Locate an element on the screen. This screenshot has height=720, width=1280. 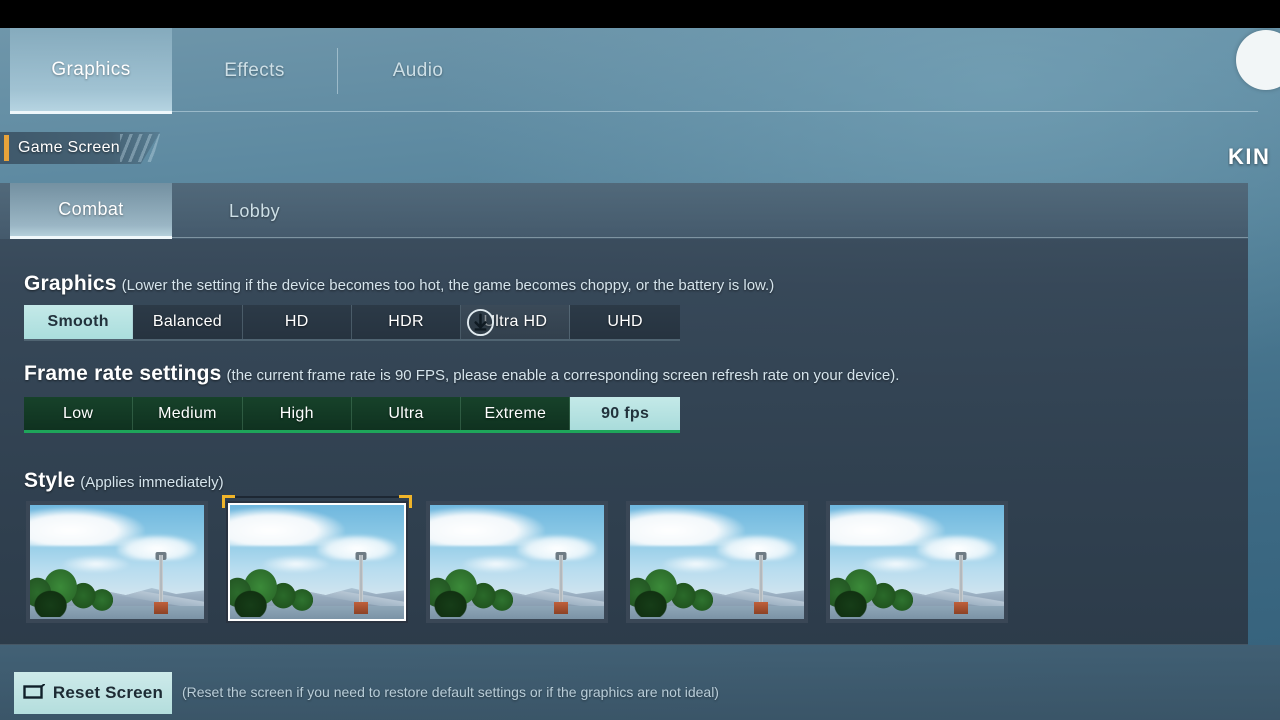
framerate-option-ultra: Ultra is located at coordinates (407, 413).